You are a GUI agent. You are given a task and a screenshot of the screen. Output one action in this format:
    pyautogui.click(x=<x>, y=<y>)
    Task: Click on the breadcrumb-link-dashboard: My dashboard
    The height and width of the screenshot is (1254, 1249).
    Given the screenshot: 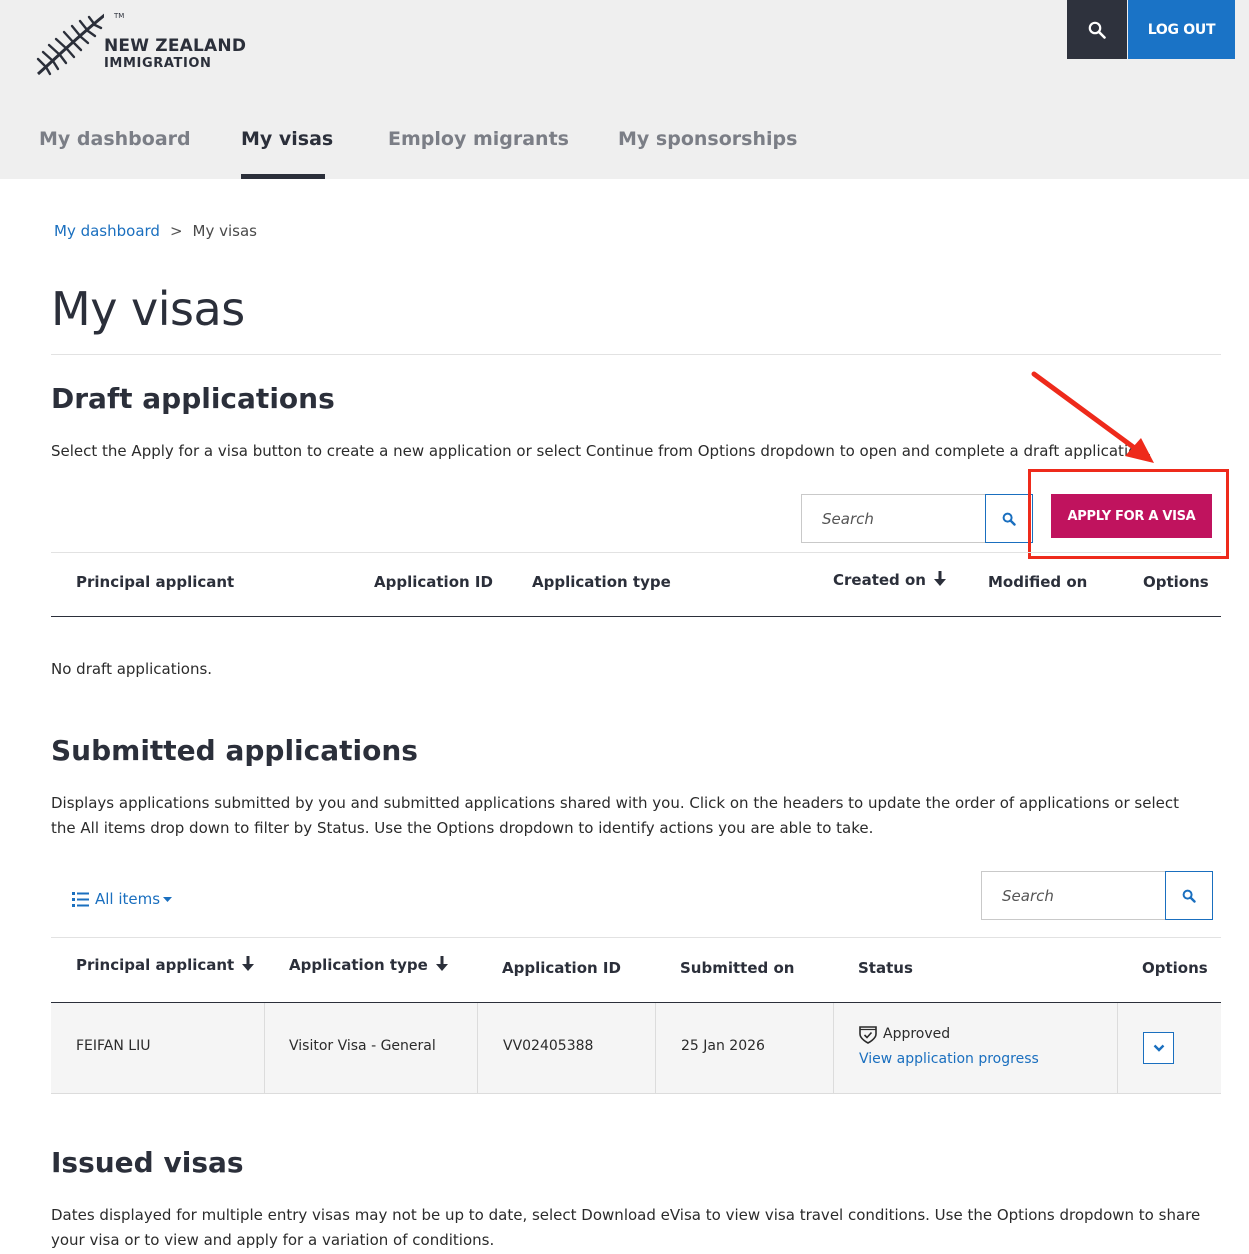 What is the action you would take?
    pyautogui.click(x=107, y=231)
    